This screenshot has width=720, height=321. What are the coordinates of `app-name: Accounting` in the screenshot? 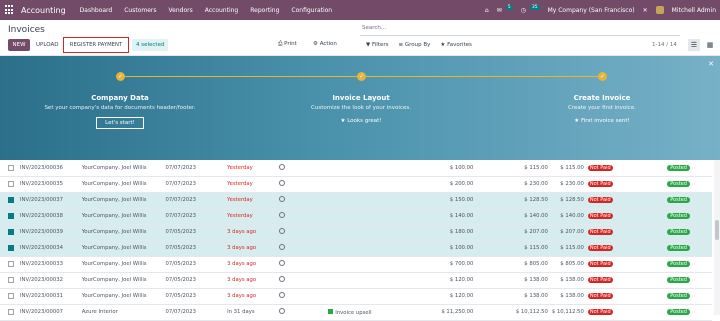 It's located at (43, 10).